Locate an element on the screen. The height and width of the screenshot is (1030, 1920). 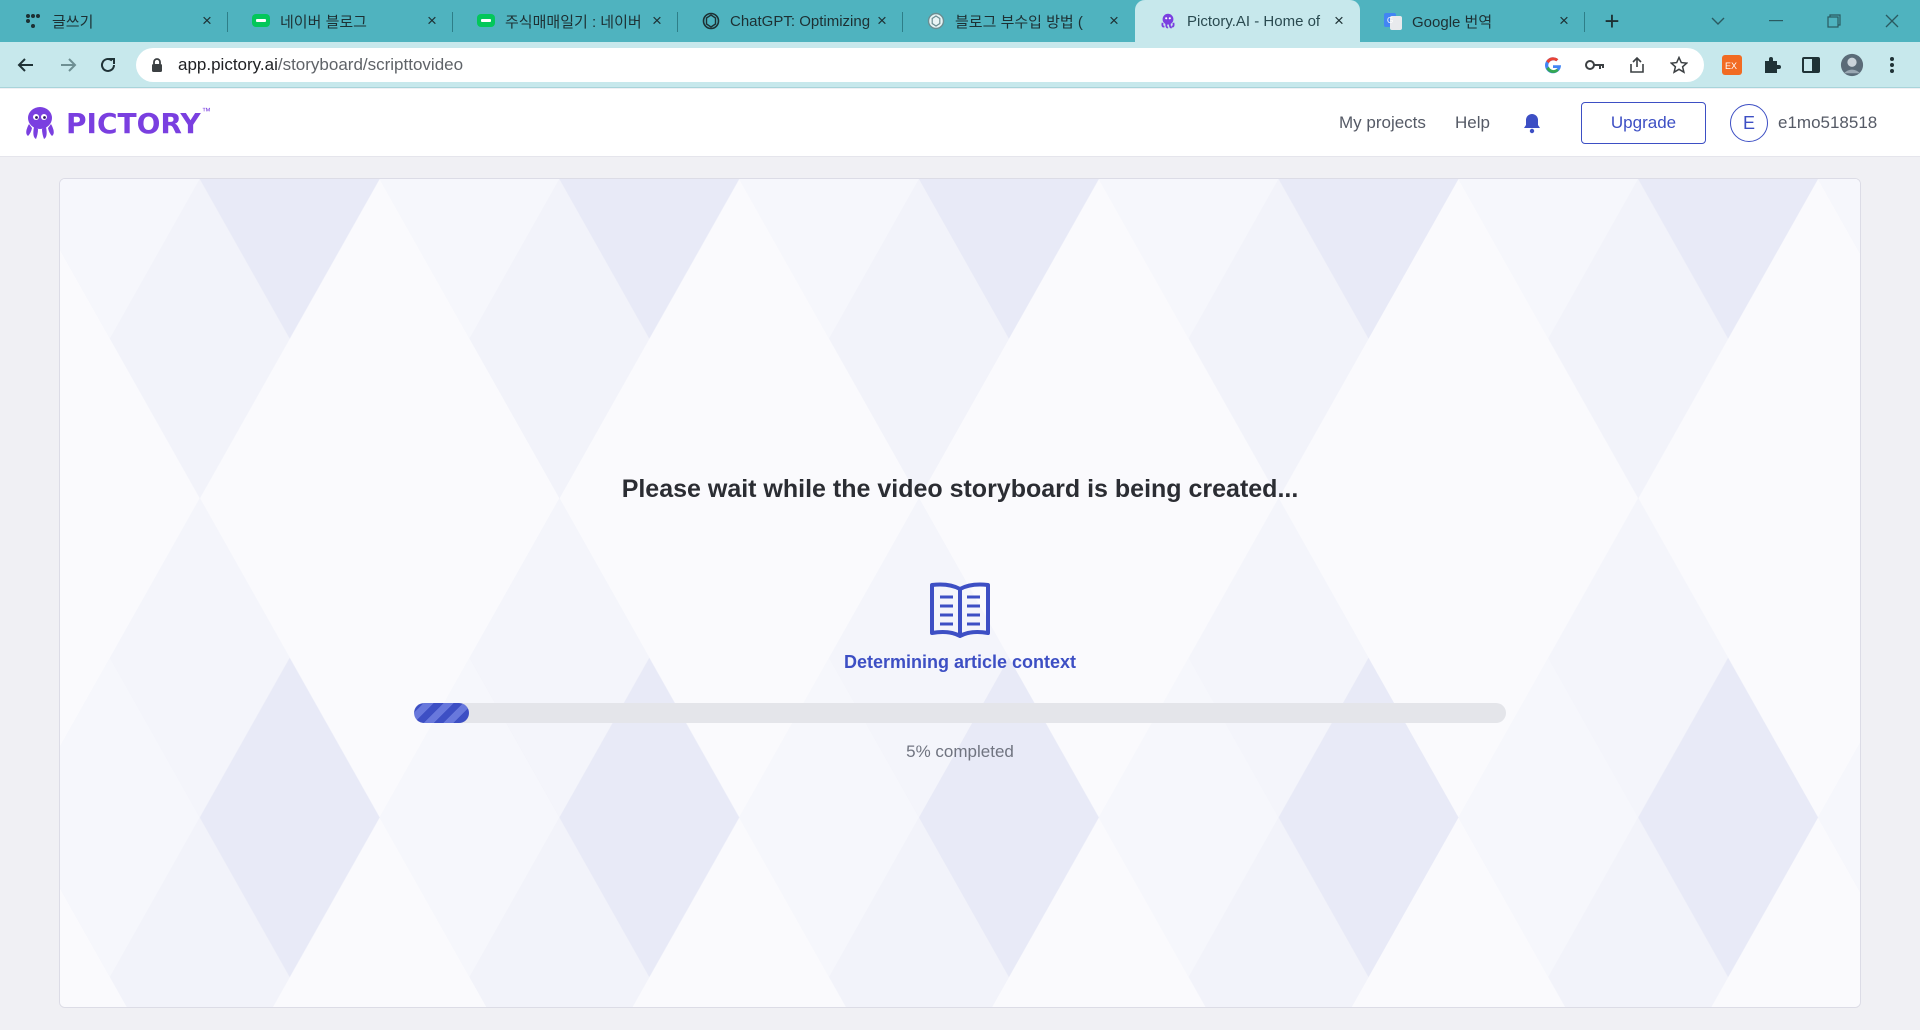
logo-trademark: ™ is located at coordinates (206, 111).